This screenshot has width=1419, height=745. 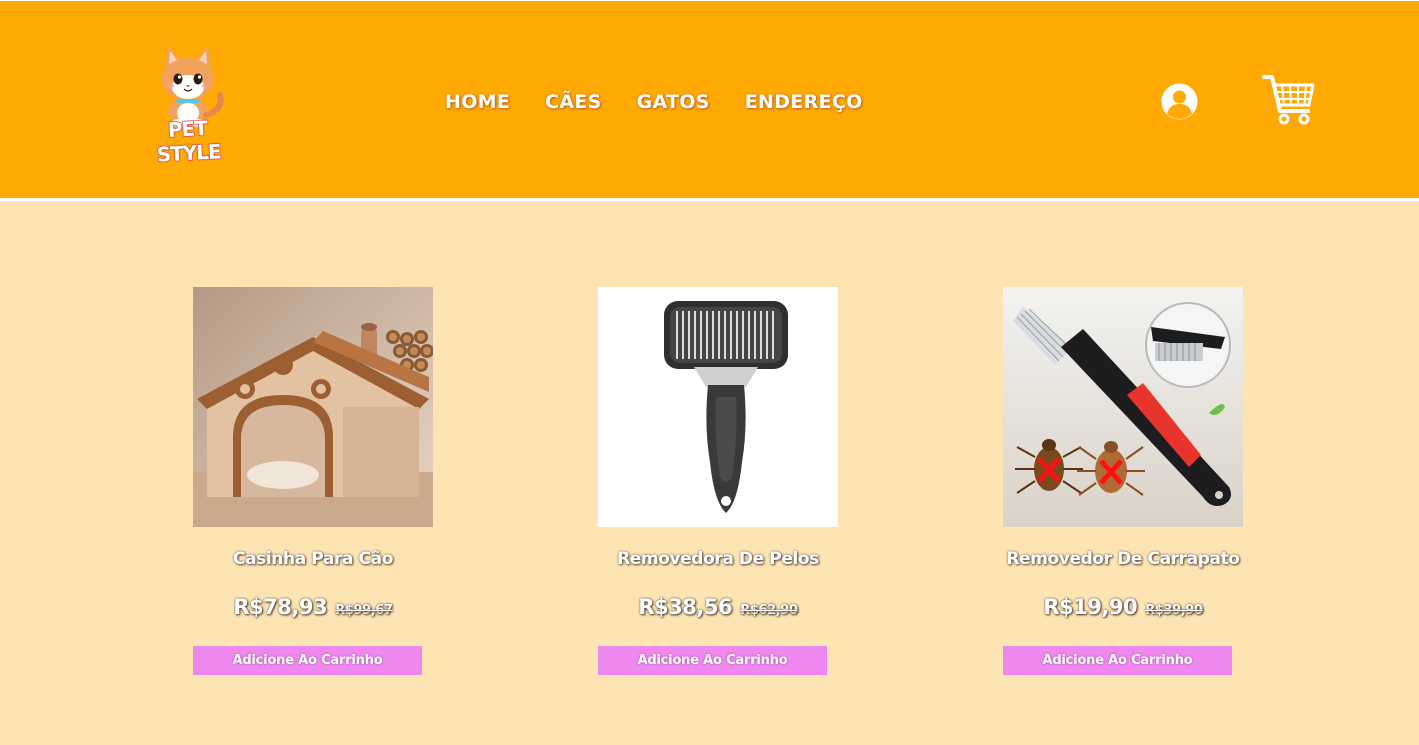 I want to click on price-row: R$19,90 R$39,90, so click(x=1123, y=607).